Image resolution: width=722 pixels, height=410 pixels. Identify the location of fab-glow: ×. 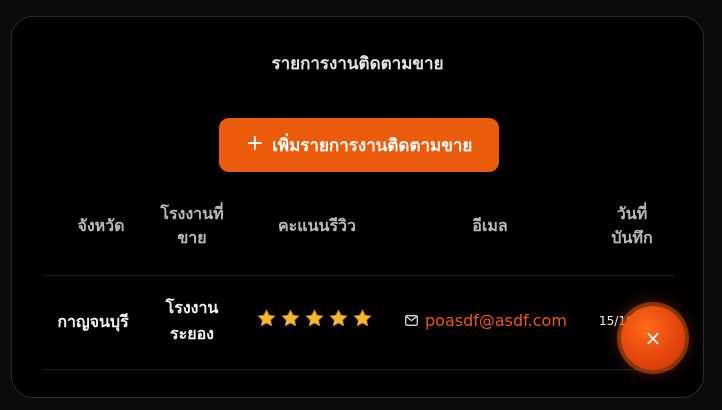
(653, 338).